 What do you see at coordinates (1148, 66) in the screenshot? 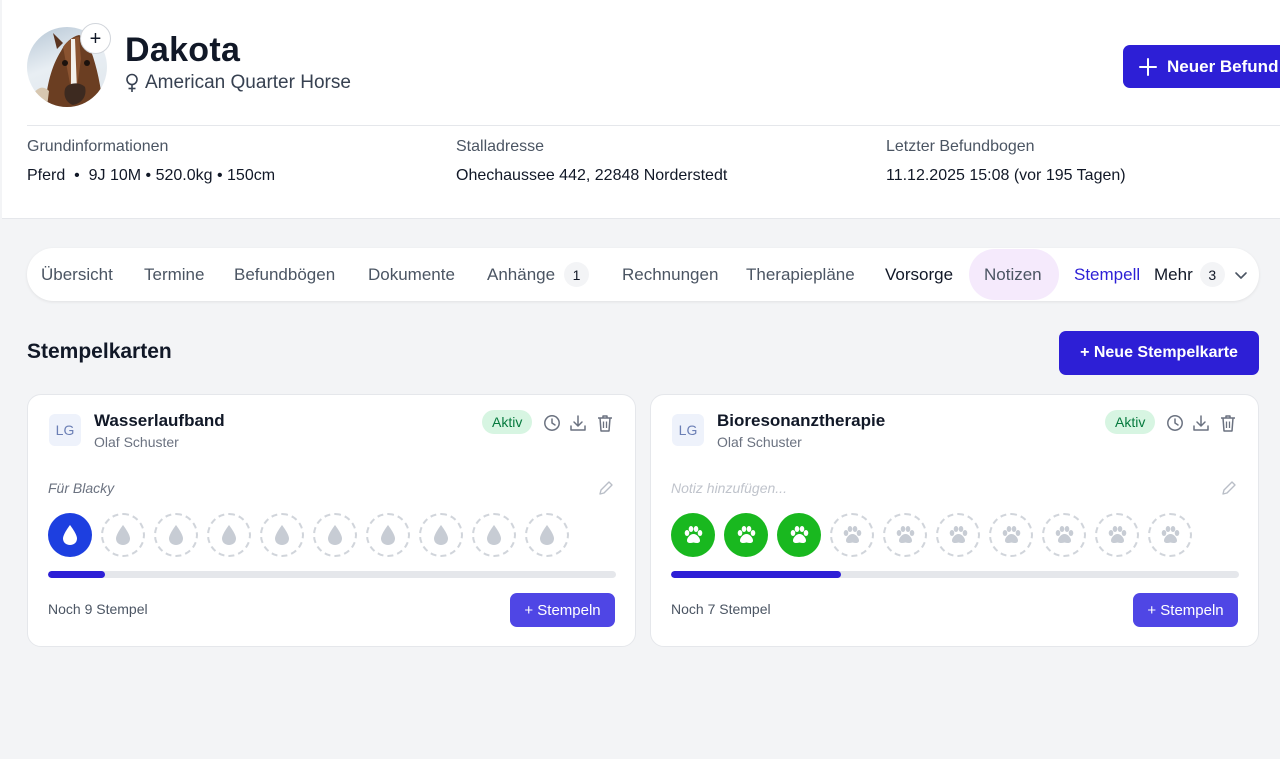
I see `plus-icon` at bounding box center [1148, 66].